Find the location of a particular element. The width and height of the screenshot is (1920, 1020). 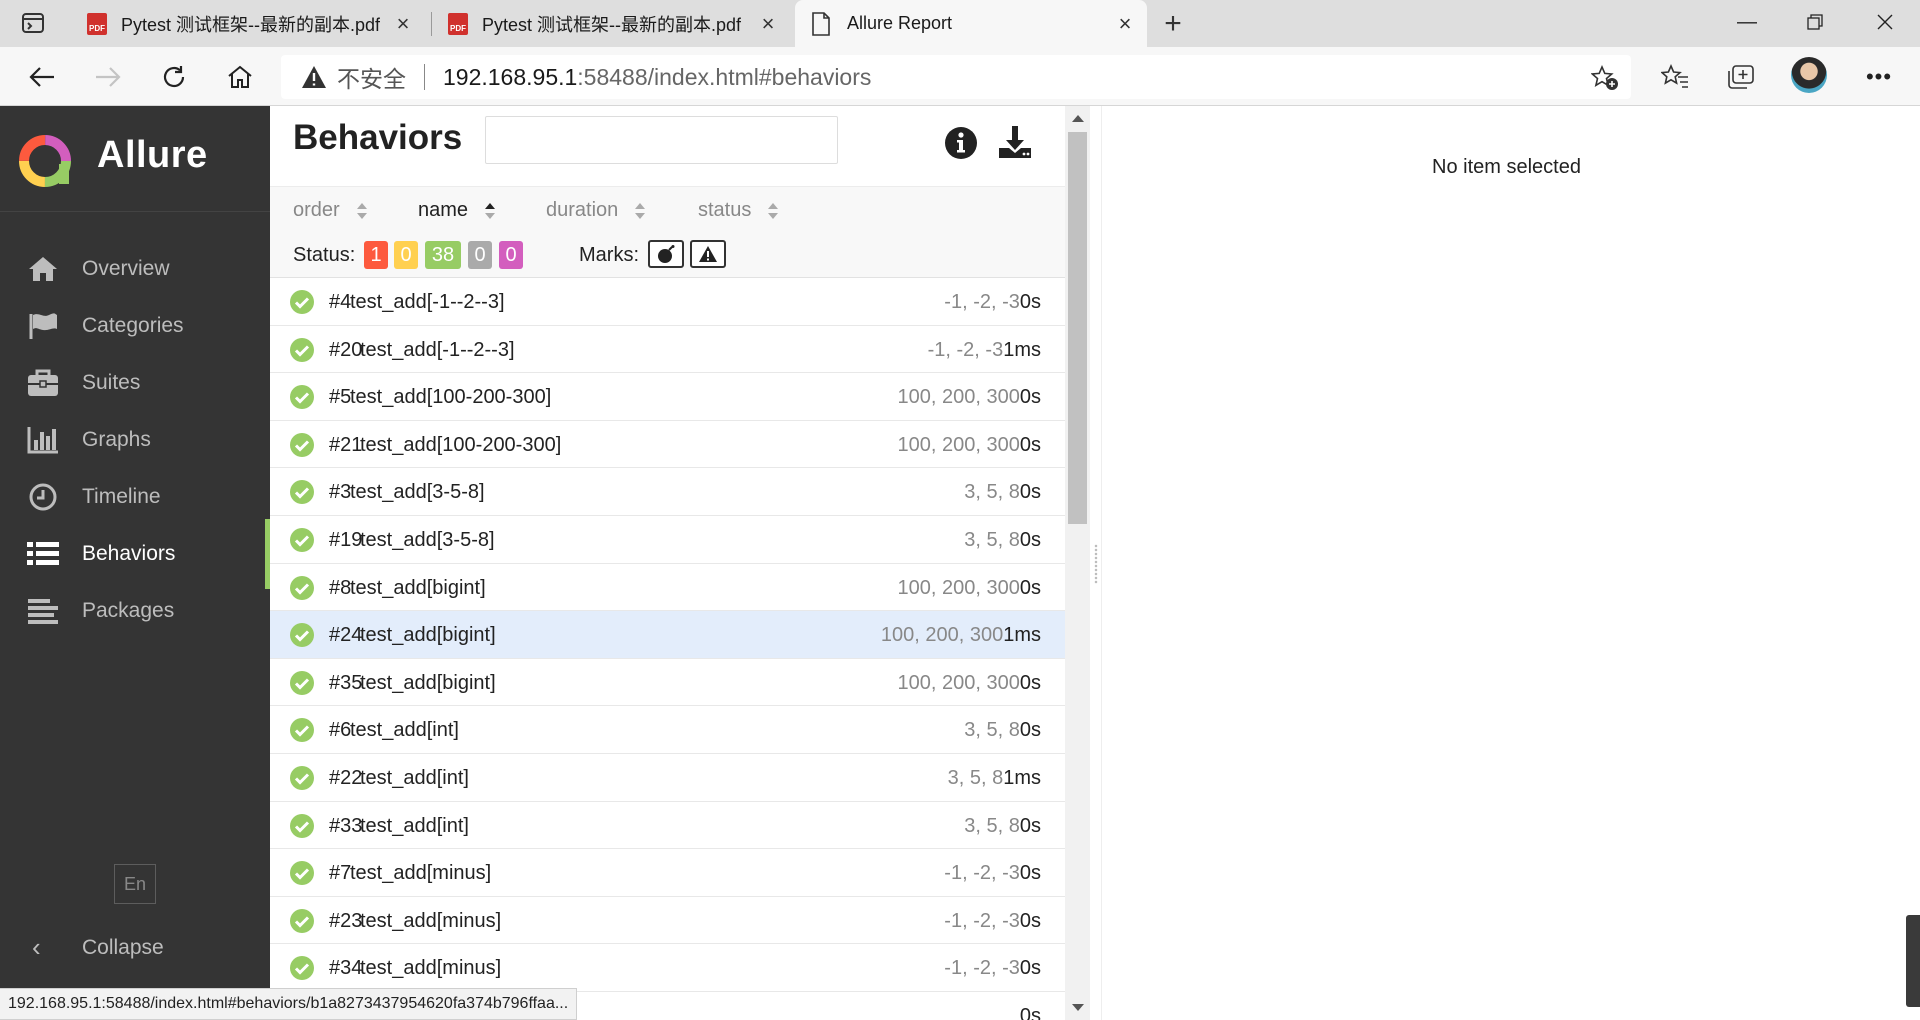

table-row: #7 test_add[minus] -1, -2, -30s is located at coordinates (667, 873).